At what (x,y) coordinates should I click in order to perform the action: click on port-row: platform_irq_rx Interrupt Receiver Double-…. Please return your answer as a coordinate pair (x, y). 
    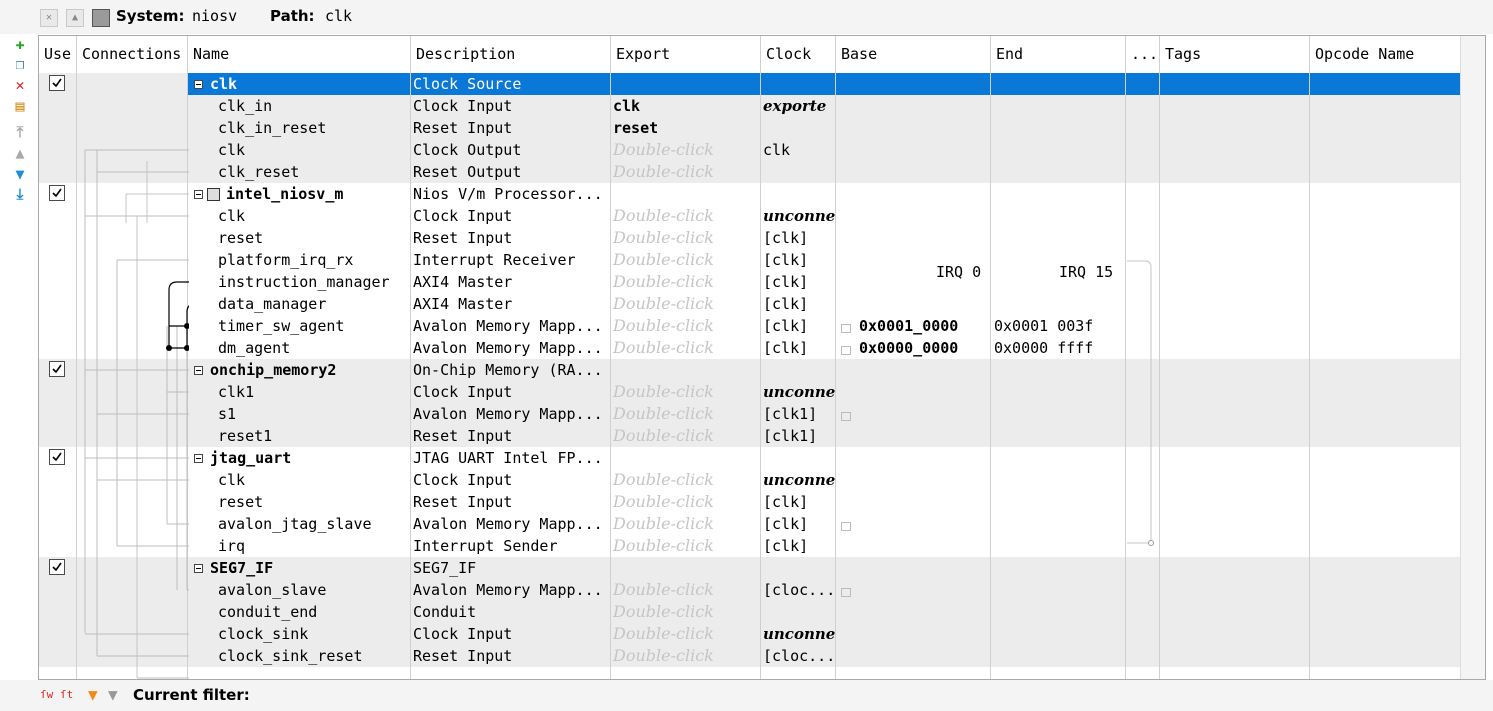
    Looking at the image, I should click on (749, 260).